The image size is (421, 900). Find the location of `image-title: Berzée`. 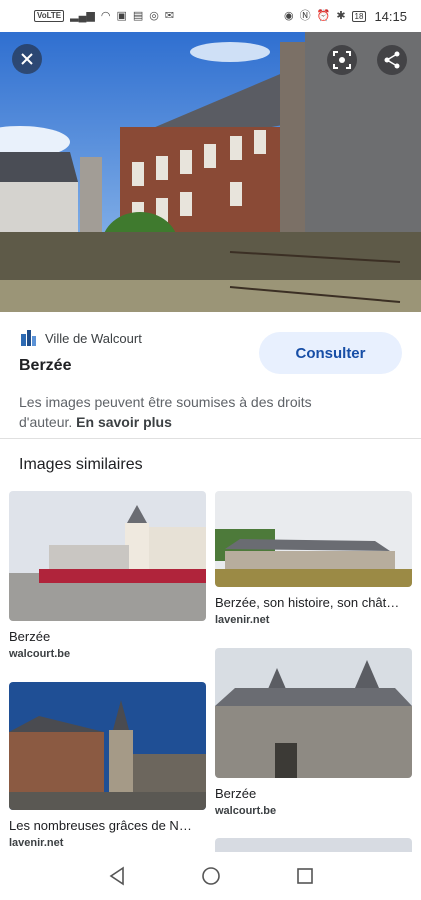

image-title: Berzée is located at coordinates (45, 365).